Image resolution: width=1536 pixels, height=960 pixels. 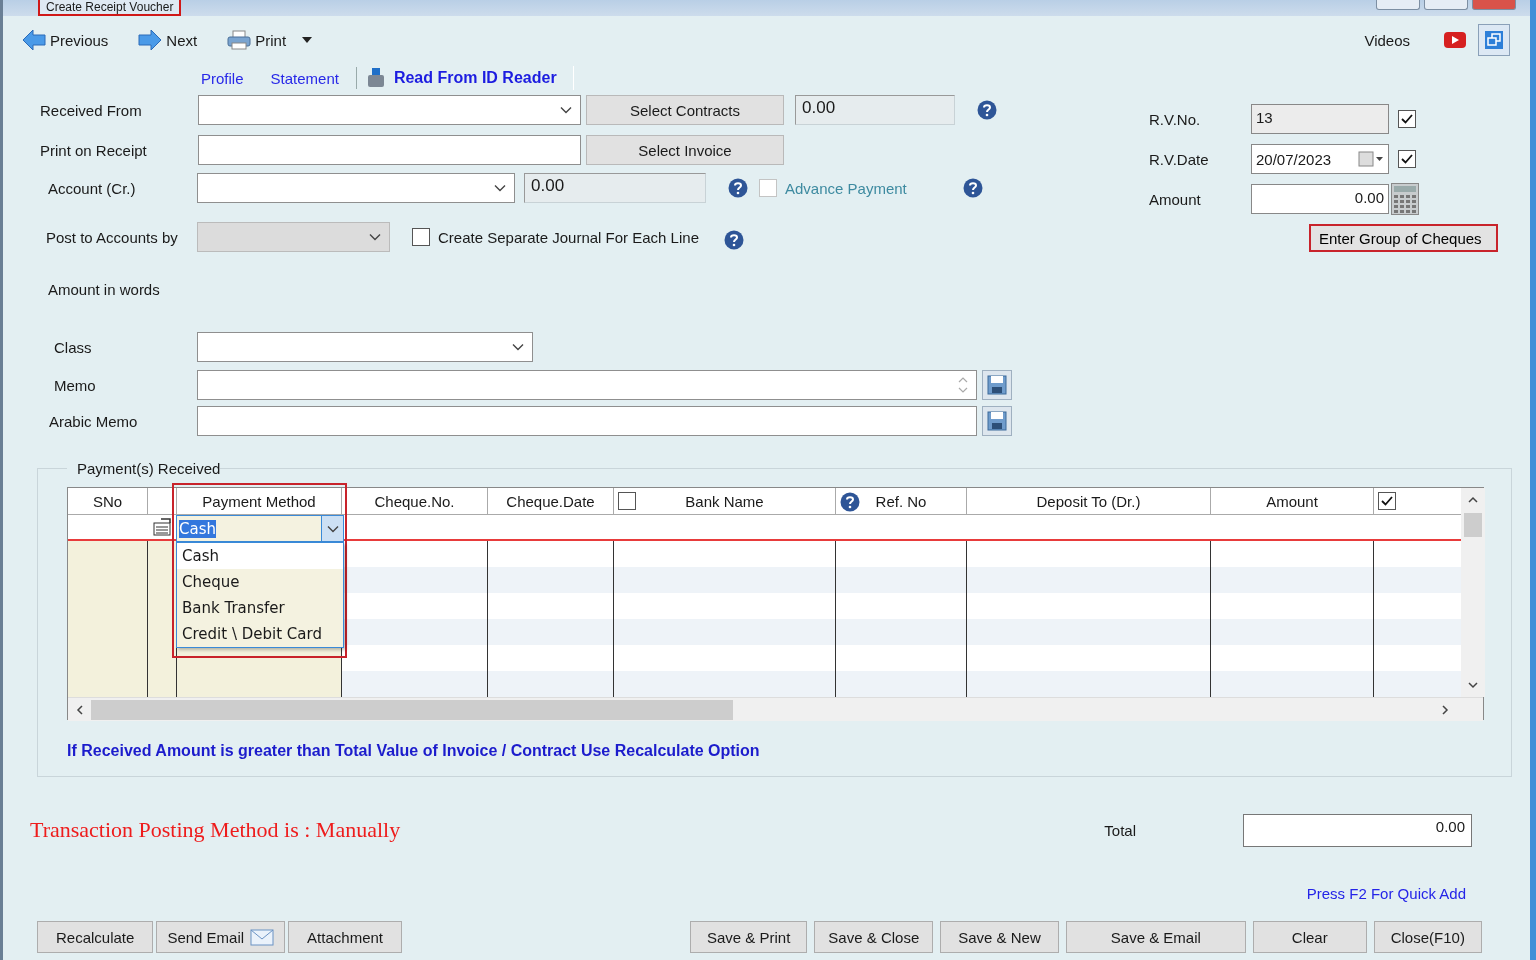 I want to click on action-button: Clear, so click(x=1309, y=937).